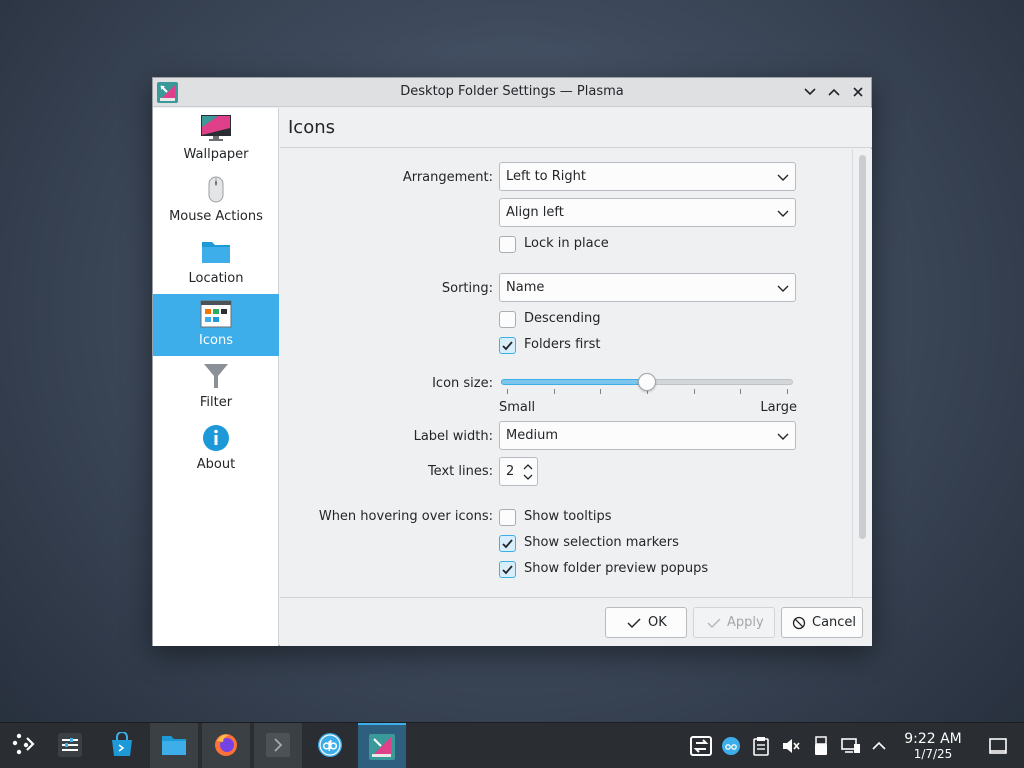  I want to click on ok-button: OK, so click(646, 622).